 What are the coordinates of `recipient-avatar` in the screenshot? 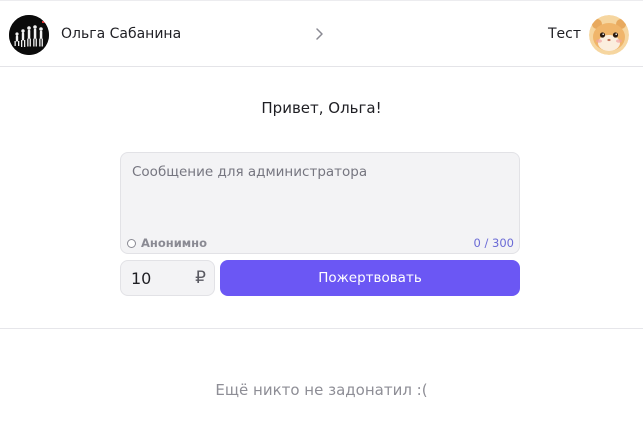 It's located at (609, 35).